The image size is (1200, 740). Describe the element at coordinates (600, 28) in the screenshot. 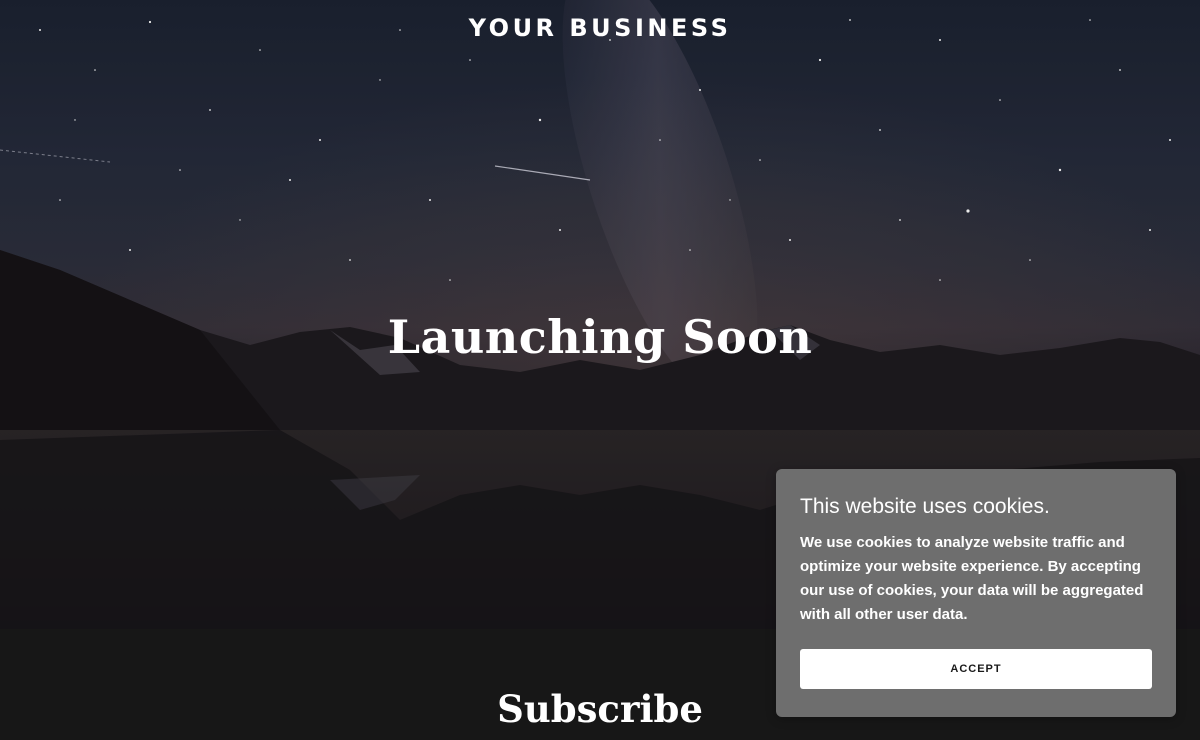

I see `brand-name: YOUR BUSINESS` at that location.